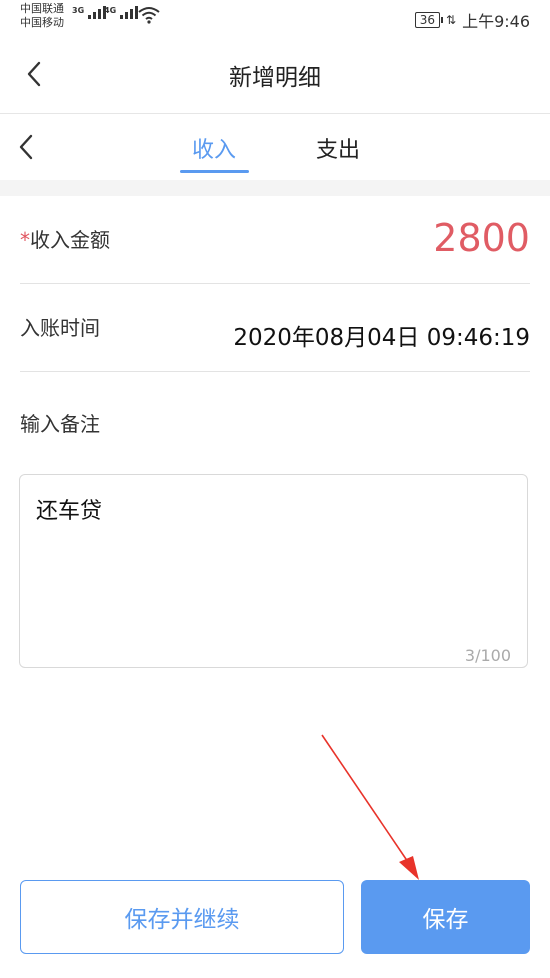 The image size is (550, 978). I want to click on page-title: 新增明细, so click(275, 78).